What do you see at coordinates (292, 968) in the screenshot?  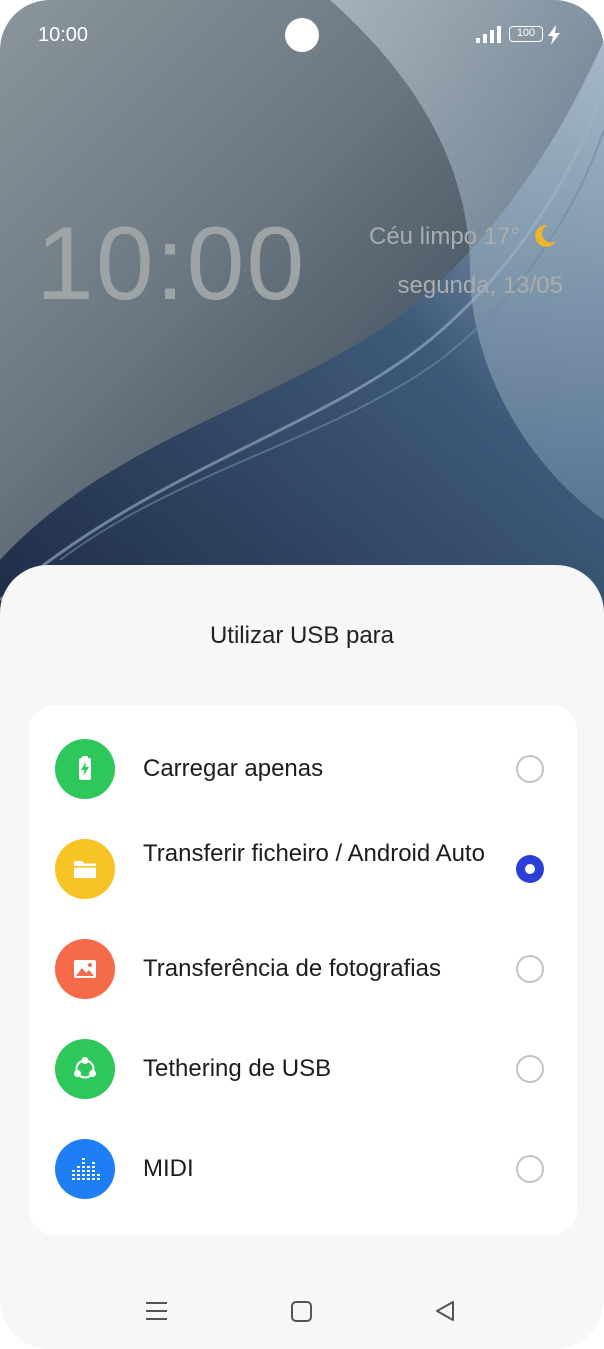 I see `option-label: Transferência de fotografias` at bounding box center [292, 968].